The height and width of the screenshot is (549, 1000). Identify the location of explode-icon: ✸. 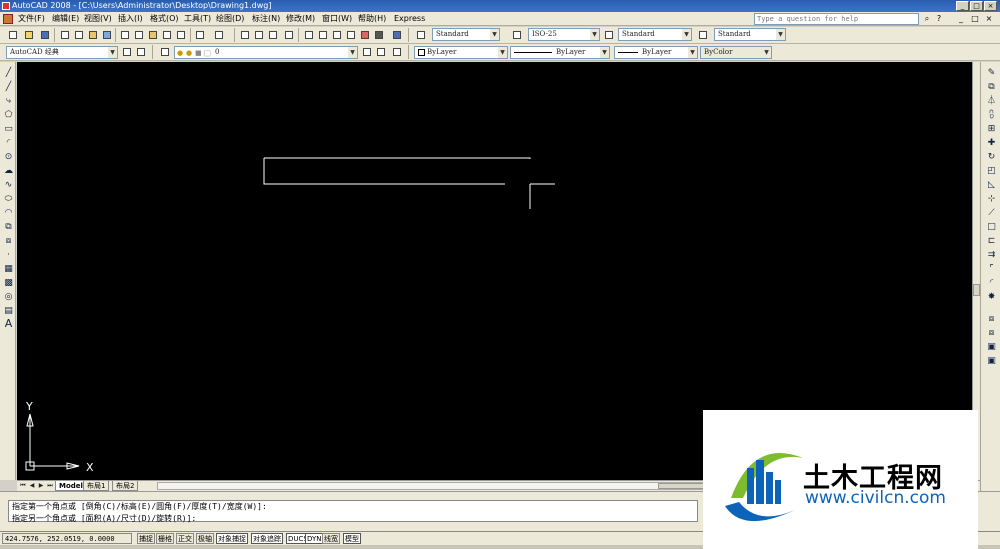
(991, 297).